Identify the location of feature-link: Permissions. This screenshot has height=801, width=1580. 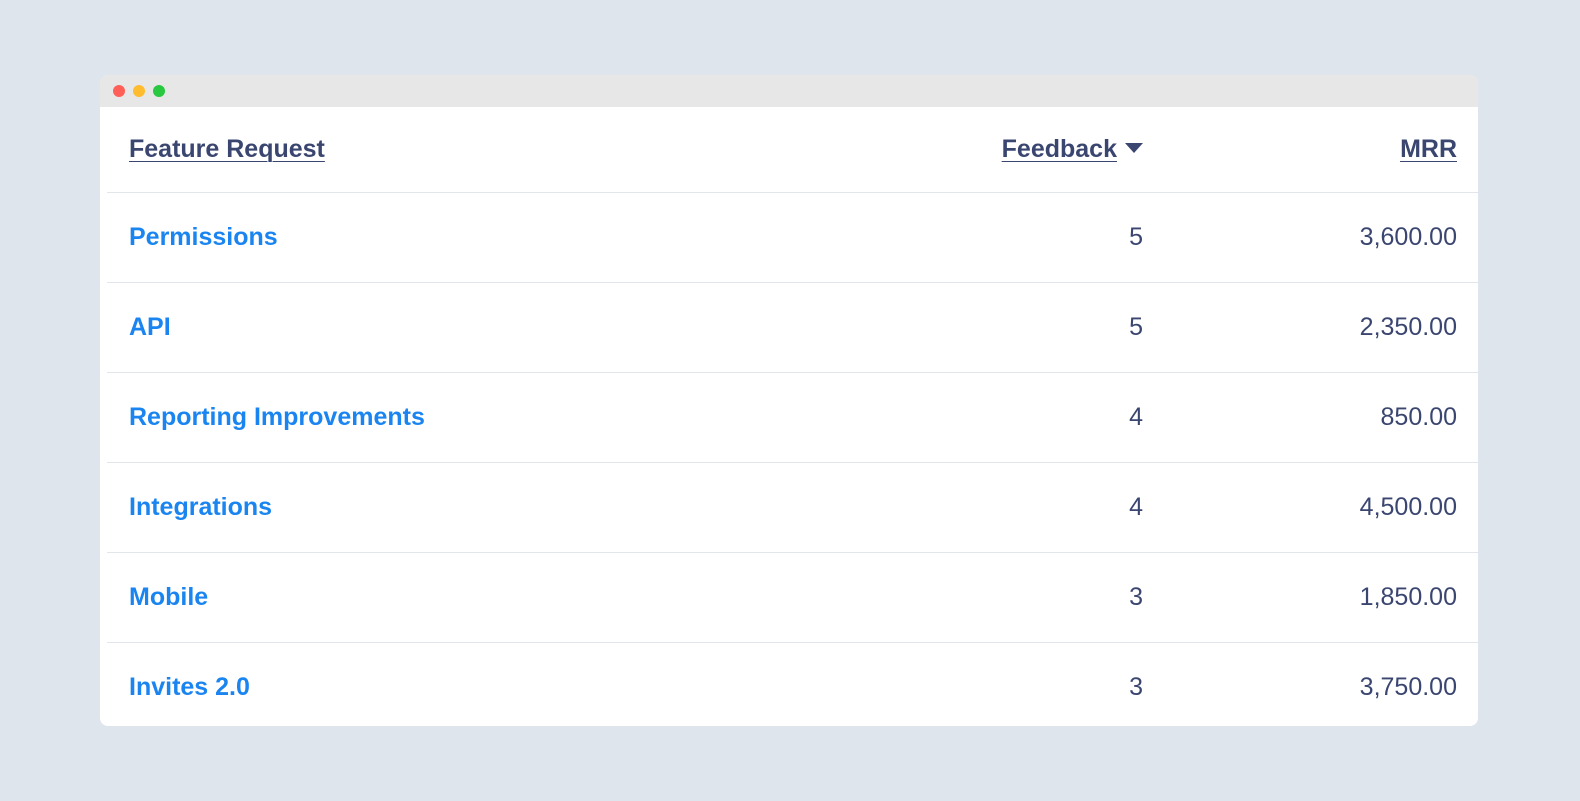
(203, 237).